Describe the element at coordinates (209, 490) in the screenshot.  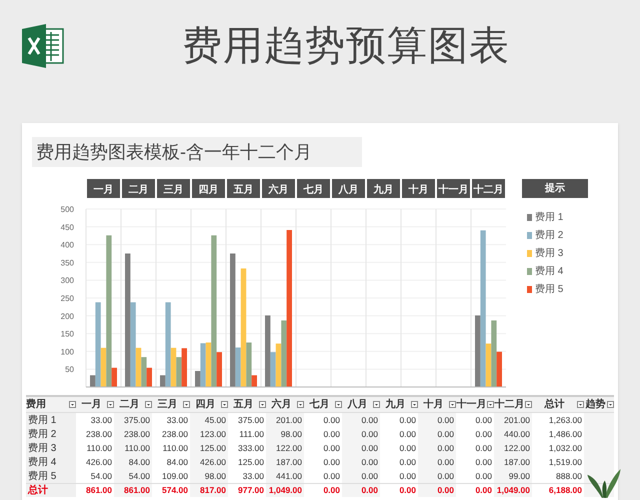
I see `table-cell: 817.00` at that location.